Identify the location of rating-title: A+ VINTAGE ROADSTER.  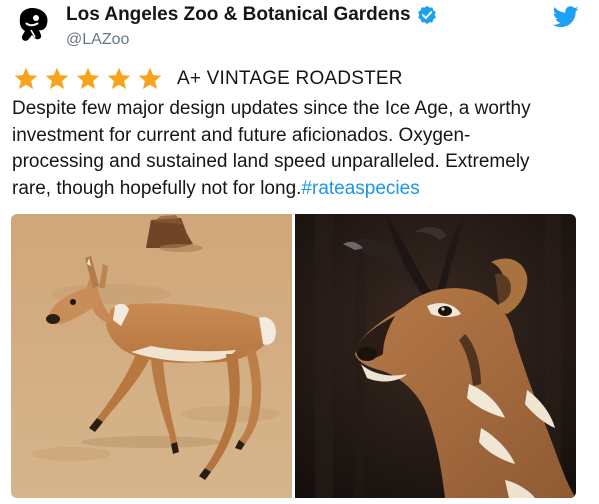
(290, 78).